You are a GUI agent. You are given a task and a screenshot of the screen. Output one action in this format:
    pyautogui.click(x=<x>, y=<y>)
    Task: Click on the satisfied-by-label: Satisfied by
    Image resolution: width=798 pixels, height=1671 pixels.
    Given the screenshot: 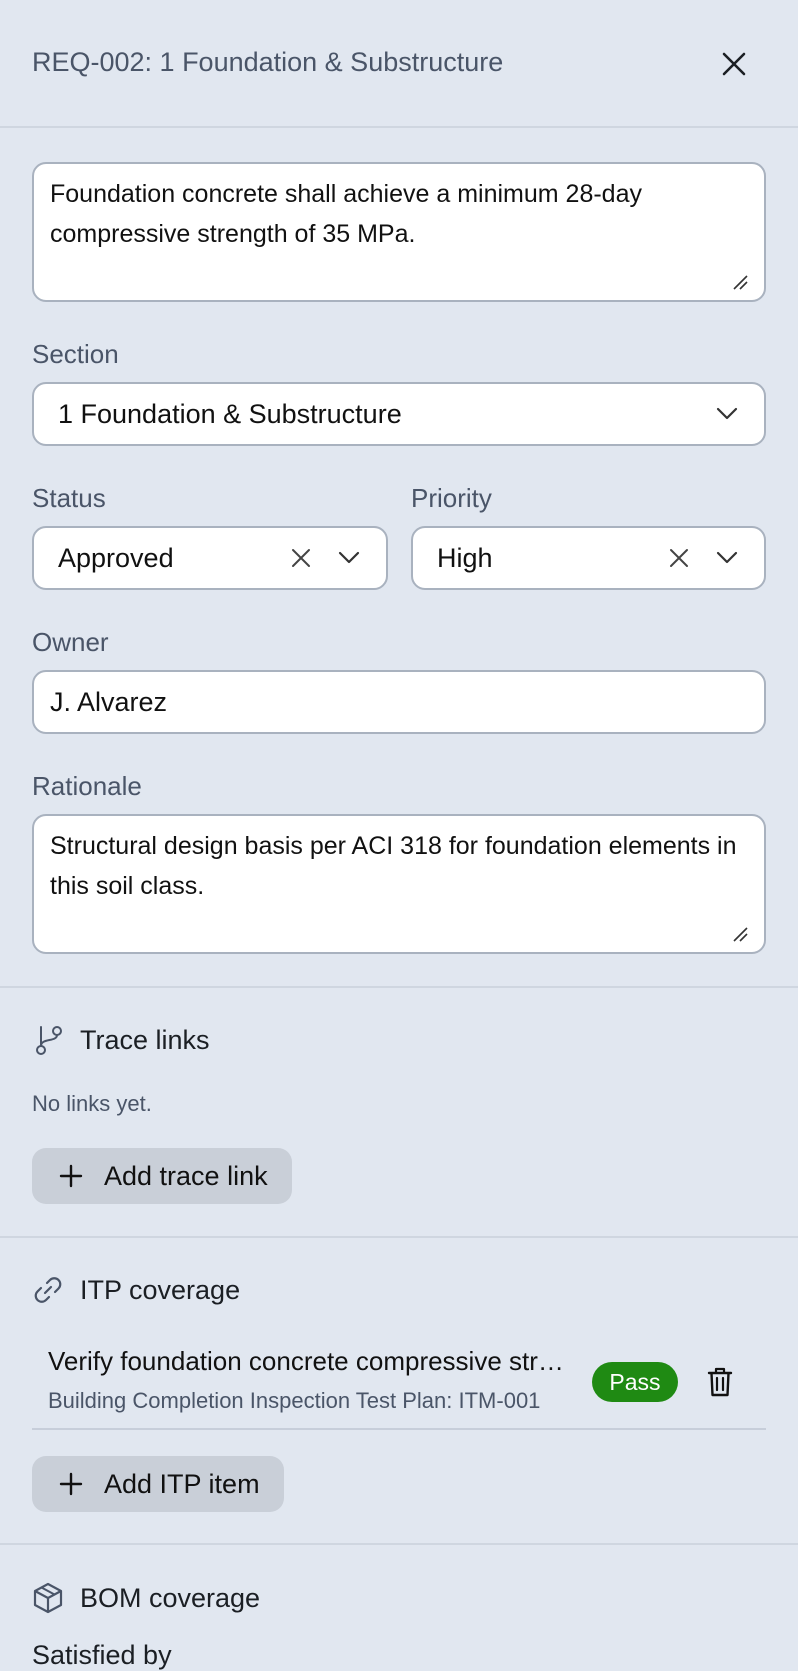 What is the action you would take?
    pyautogui.click(x=102, y=1655)
    